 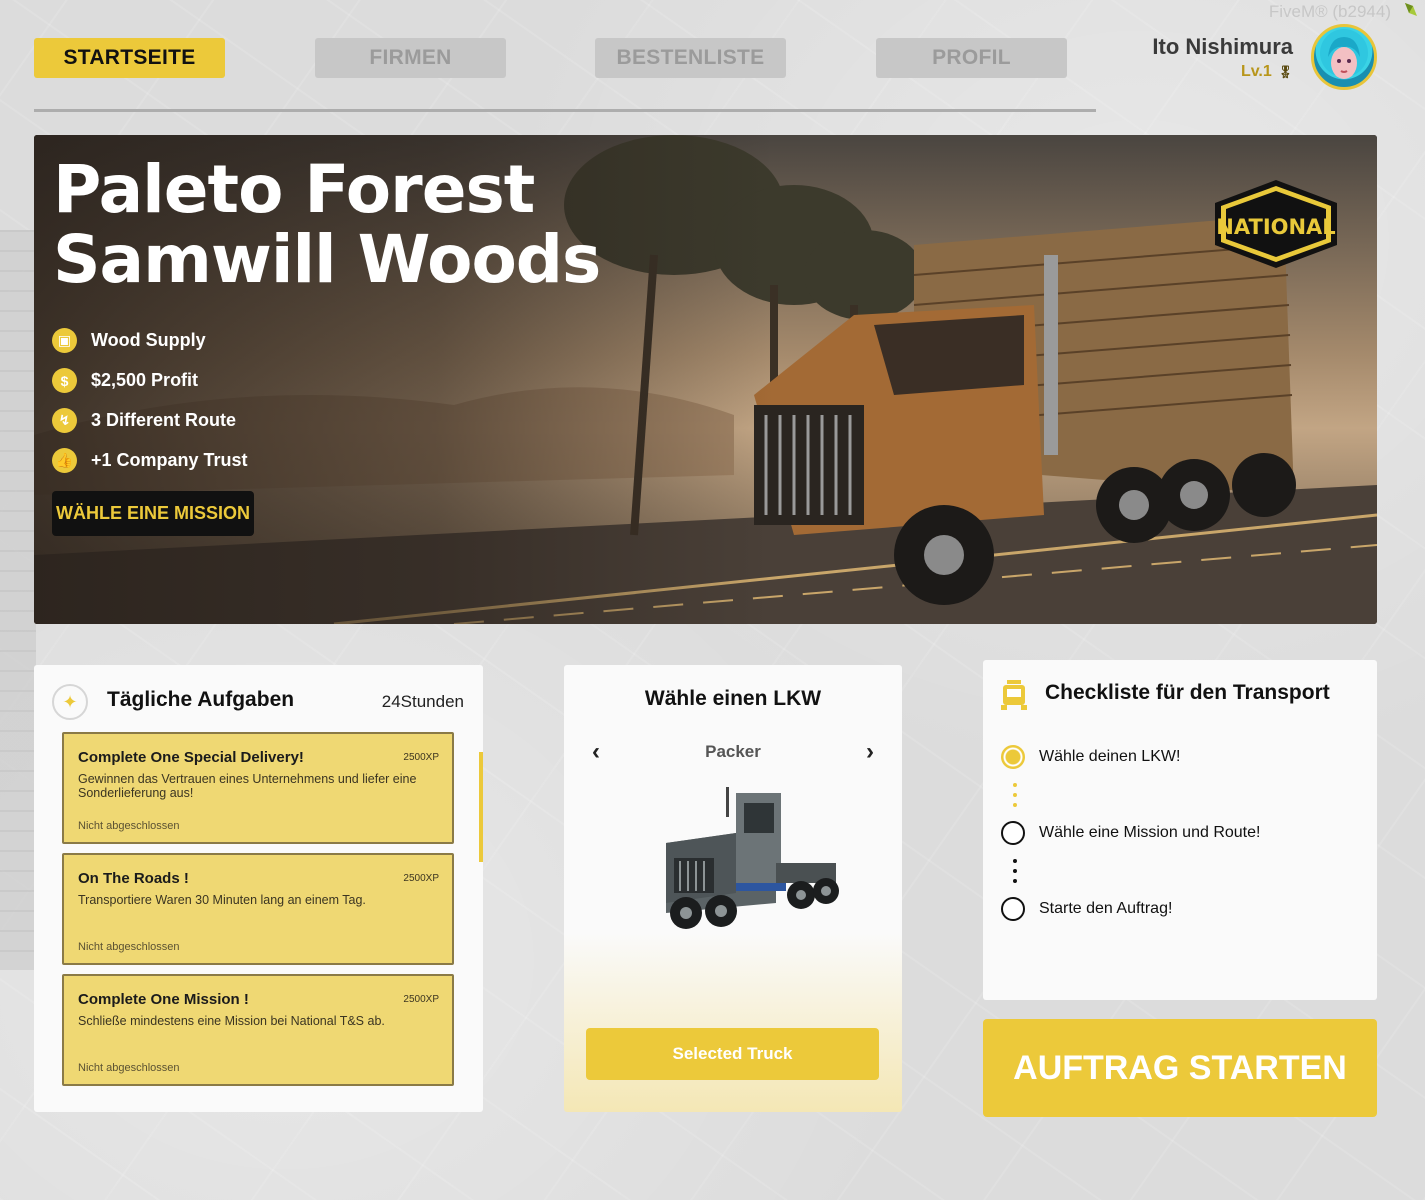 I want to click on feature-profit: $ $2,500 Profit, so click(x=125, y=380).